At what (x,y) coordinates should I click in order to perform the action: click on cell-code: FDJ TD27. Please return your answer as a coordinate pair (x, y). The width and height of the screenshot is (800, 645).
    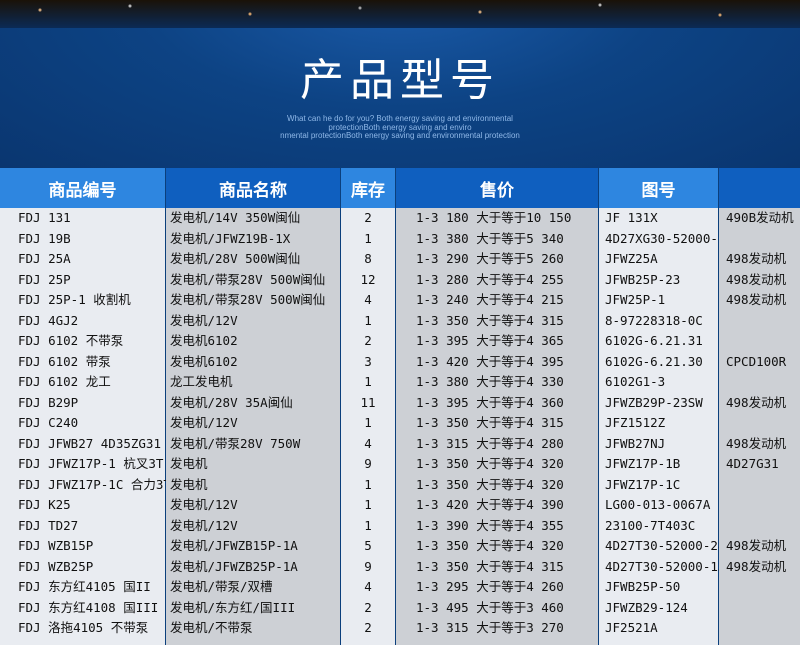
    Looking at the image, I should click on (48, 525).